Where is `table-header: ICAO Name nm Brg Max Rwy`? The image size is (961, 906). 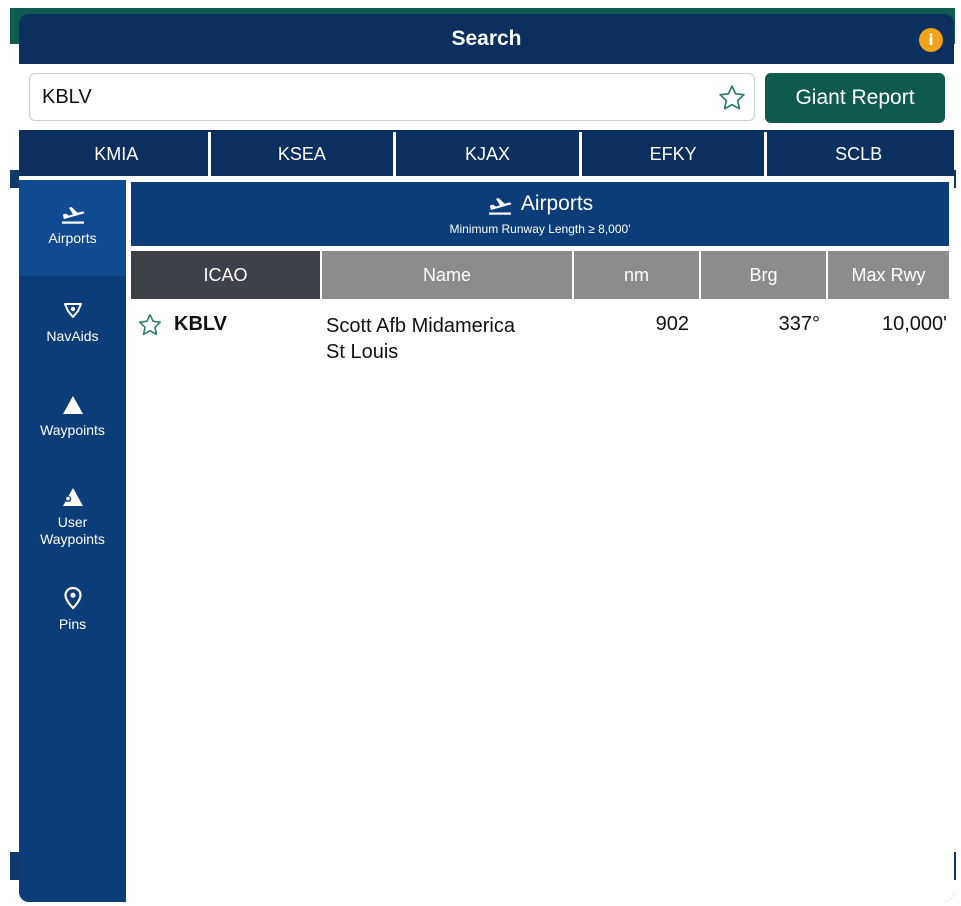 table-header: ICAO Name nm Brg Max Rwy is located at coordinates (540, 275).